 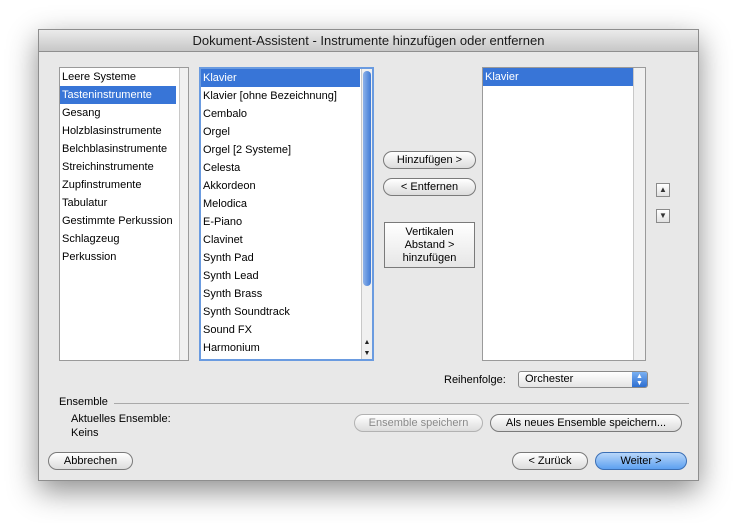 What do you see at coordinates (558, 77) in the screenshot?
I see `score-list-item: Klavier` at bounding box center [558, 77].